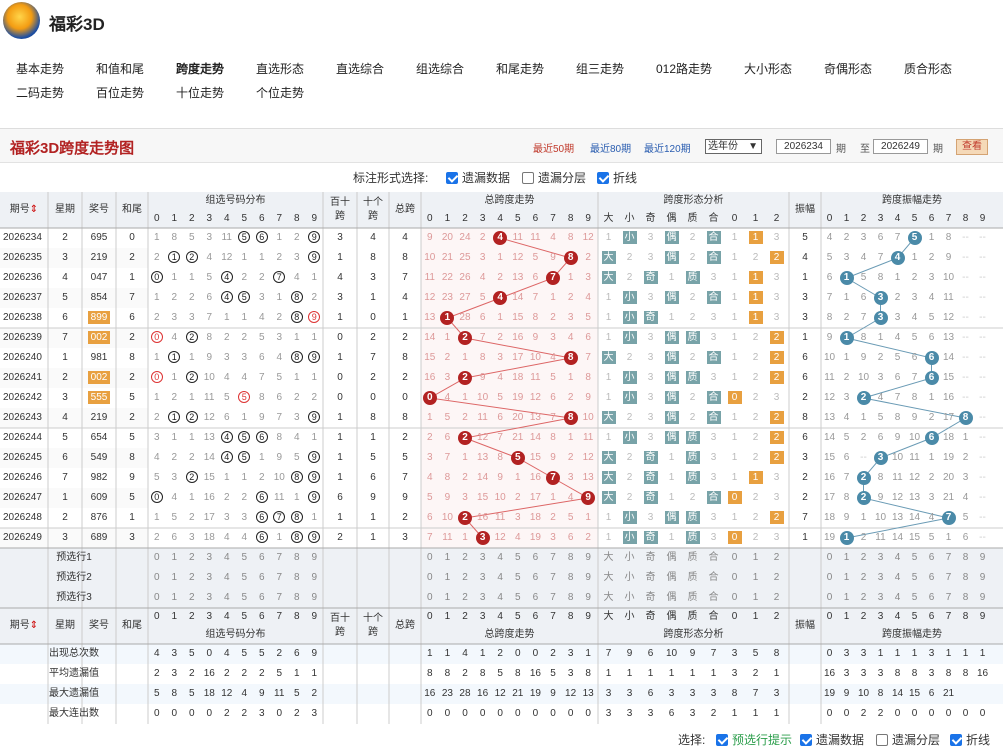 The width and height of the screenshot is (1003, 756). I want to click on dist-cell: 10, so click(209, 377).